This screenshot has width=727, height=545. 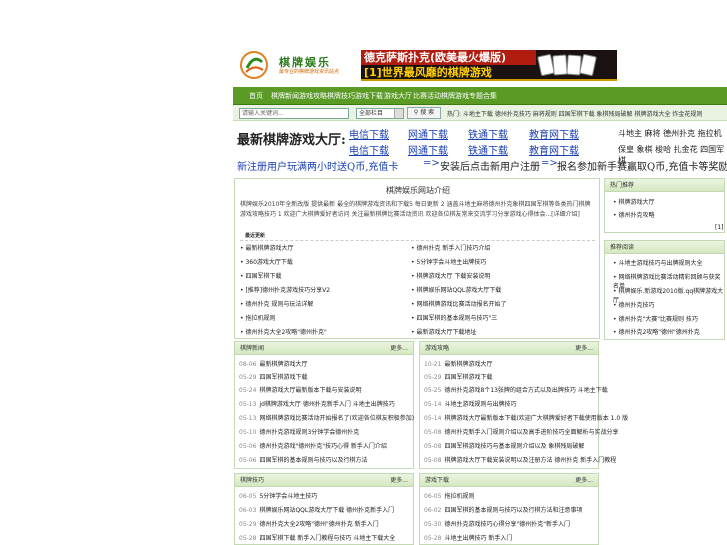 What do you see at coordinates (458, 303) in the screenshot?
I see `list-item: • 网络棋牌游戏比赛活动报名开始了` at bounding box center [458, 303].